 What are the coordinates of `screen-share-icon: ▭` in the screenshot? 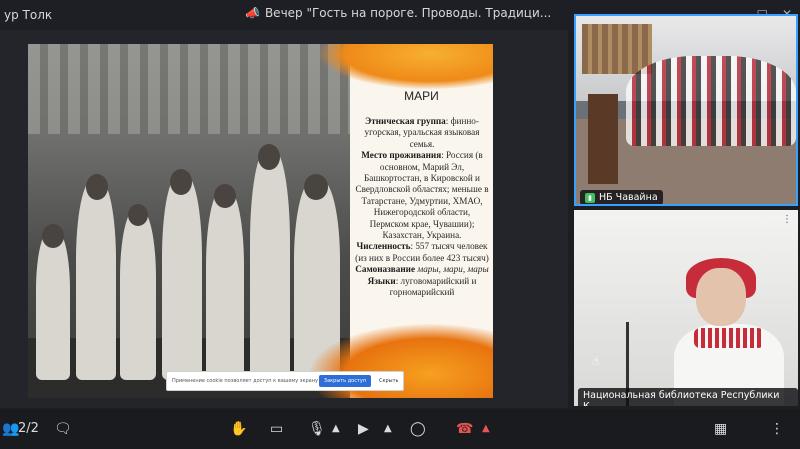 It's located at (276, 429).